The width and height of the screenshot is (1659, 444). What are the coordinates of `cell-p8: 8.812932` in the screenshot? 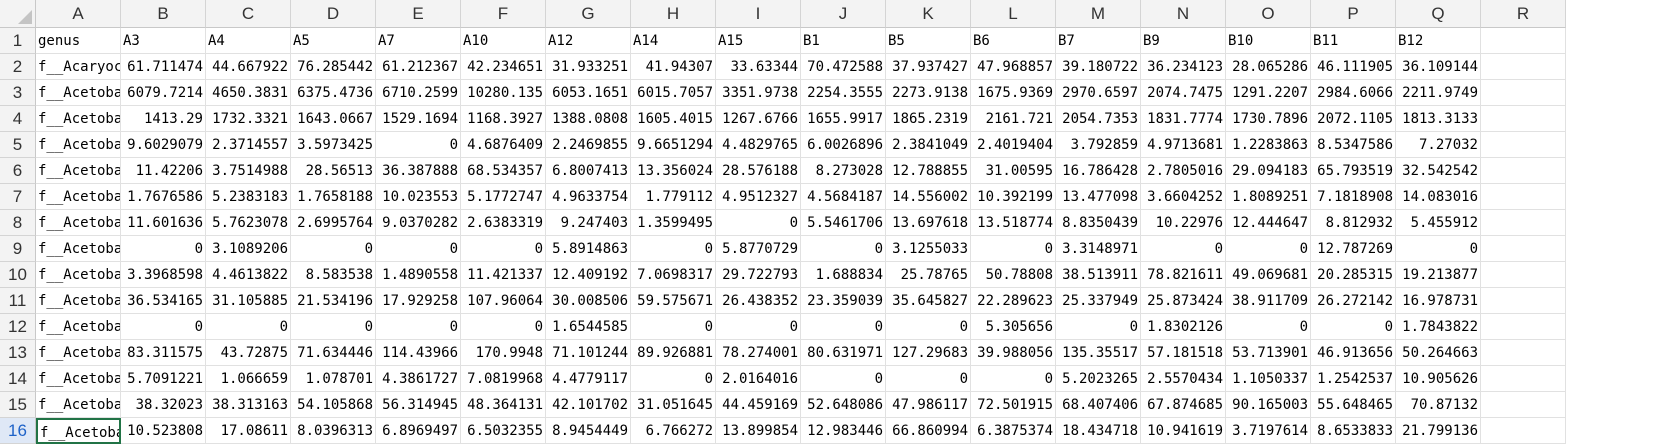 It's located at (1353, 223).